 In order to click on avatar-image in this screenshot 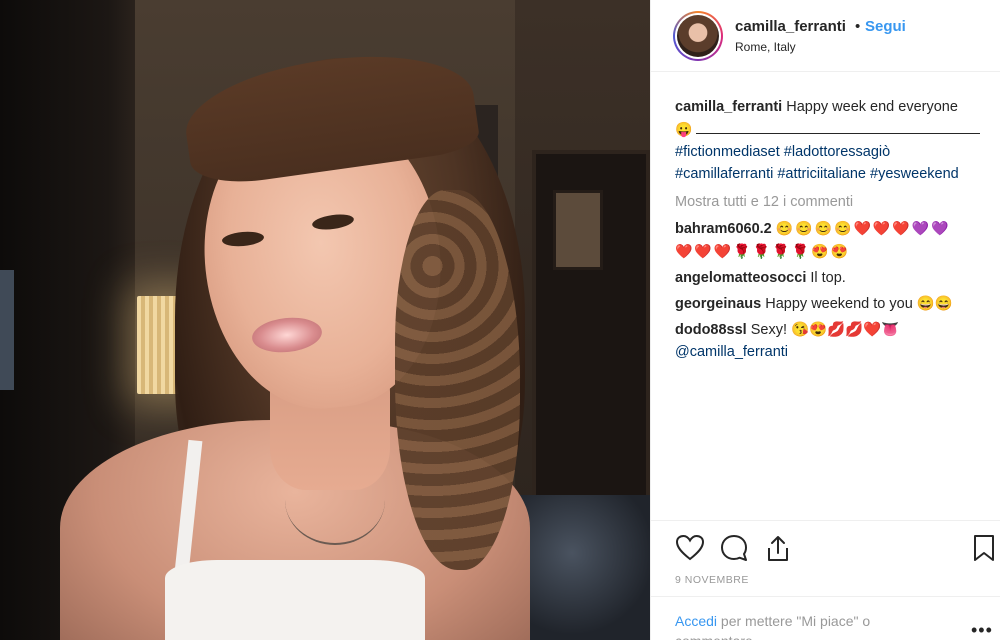, I will do `click(698, 36)`.